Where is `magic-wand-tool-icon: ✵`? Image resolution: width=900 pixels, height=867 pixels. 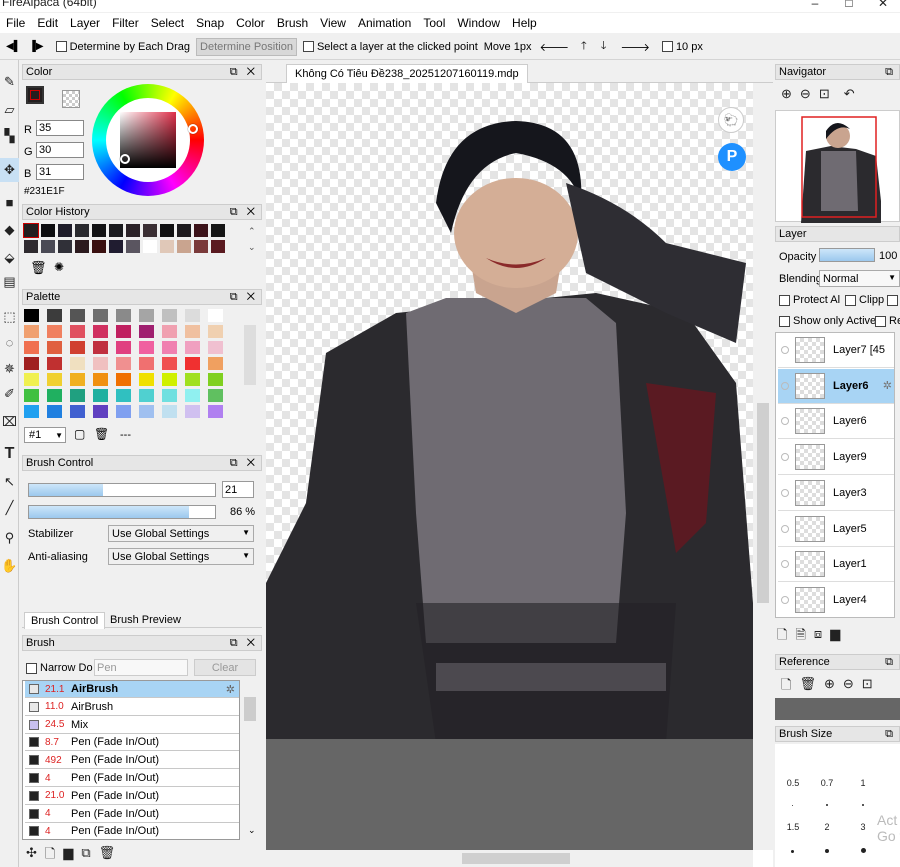
magic-wand-tool-icon: ✵ is located at coordinates (9, 369).